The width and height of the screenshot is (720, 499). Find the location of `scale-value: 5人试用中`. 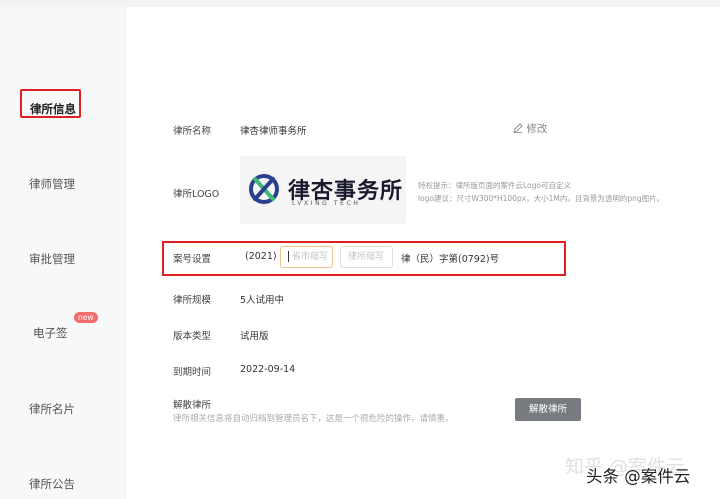

scale-value: 5人试用中 is located at coordinates (262, 300).